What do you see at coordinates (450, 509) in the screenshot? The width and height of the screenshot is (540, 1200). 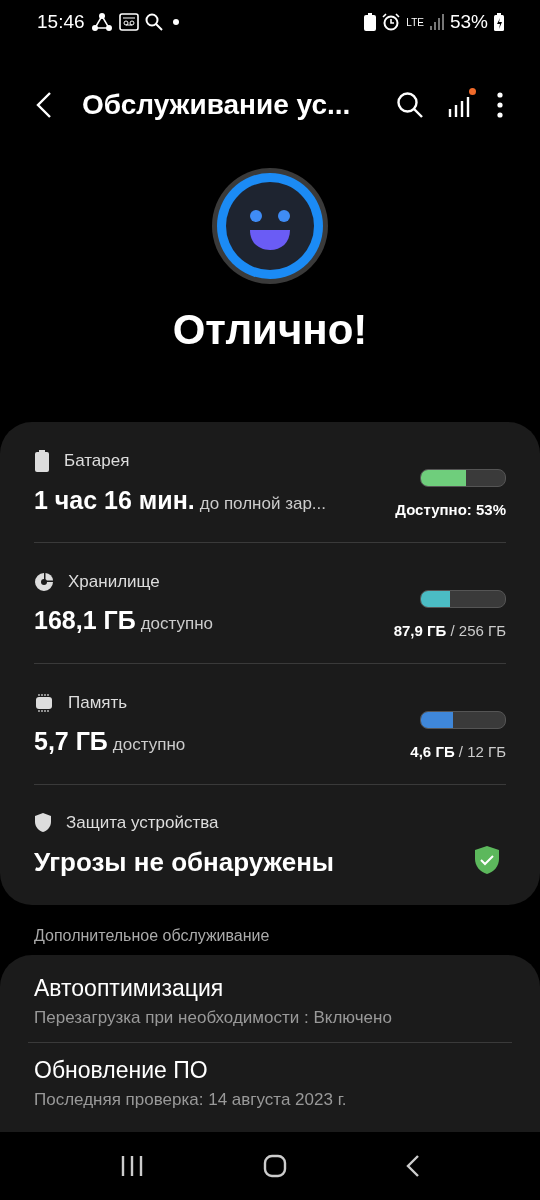 I see `usage-reading: Доступно: 53%` at bounding box center [450, 509].